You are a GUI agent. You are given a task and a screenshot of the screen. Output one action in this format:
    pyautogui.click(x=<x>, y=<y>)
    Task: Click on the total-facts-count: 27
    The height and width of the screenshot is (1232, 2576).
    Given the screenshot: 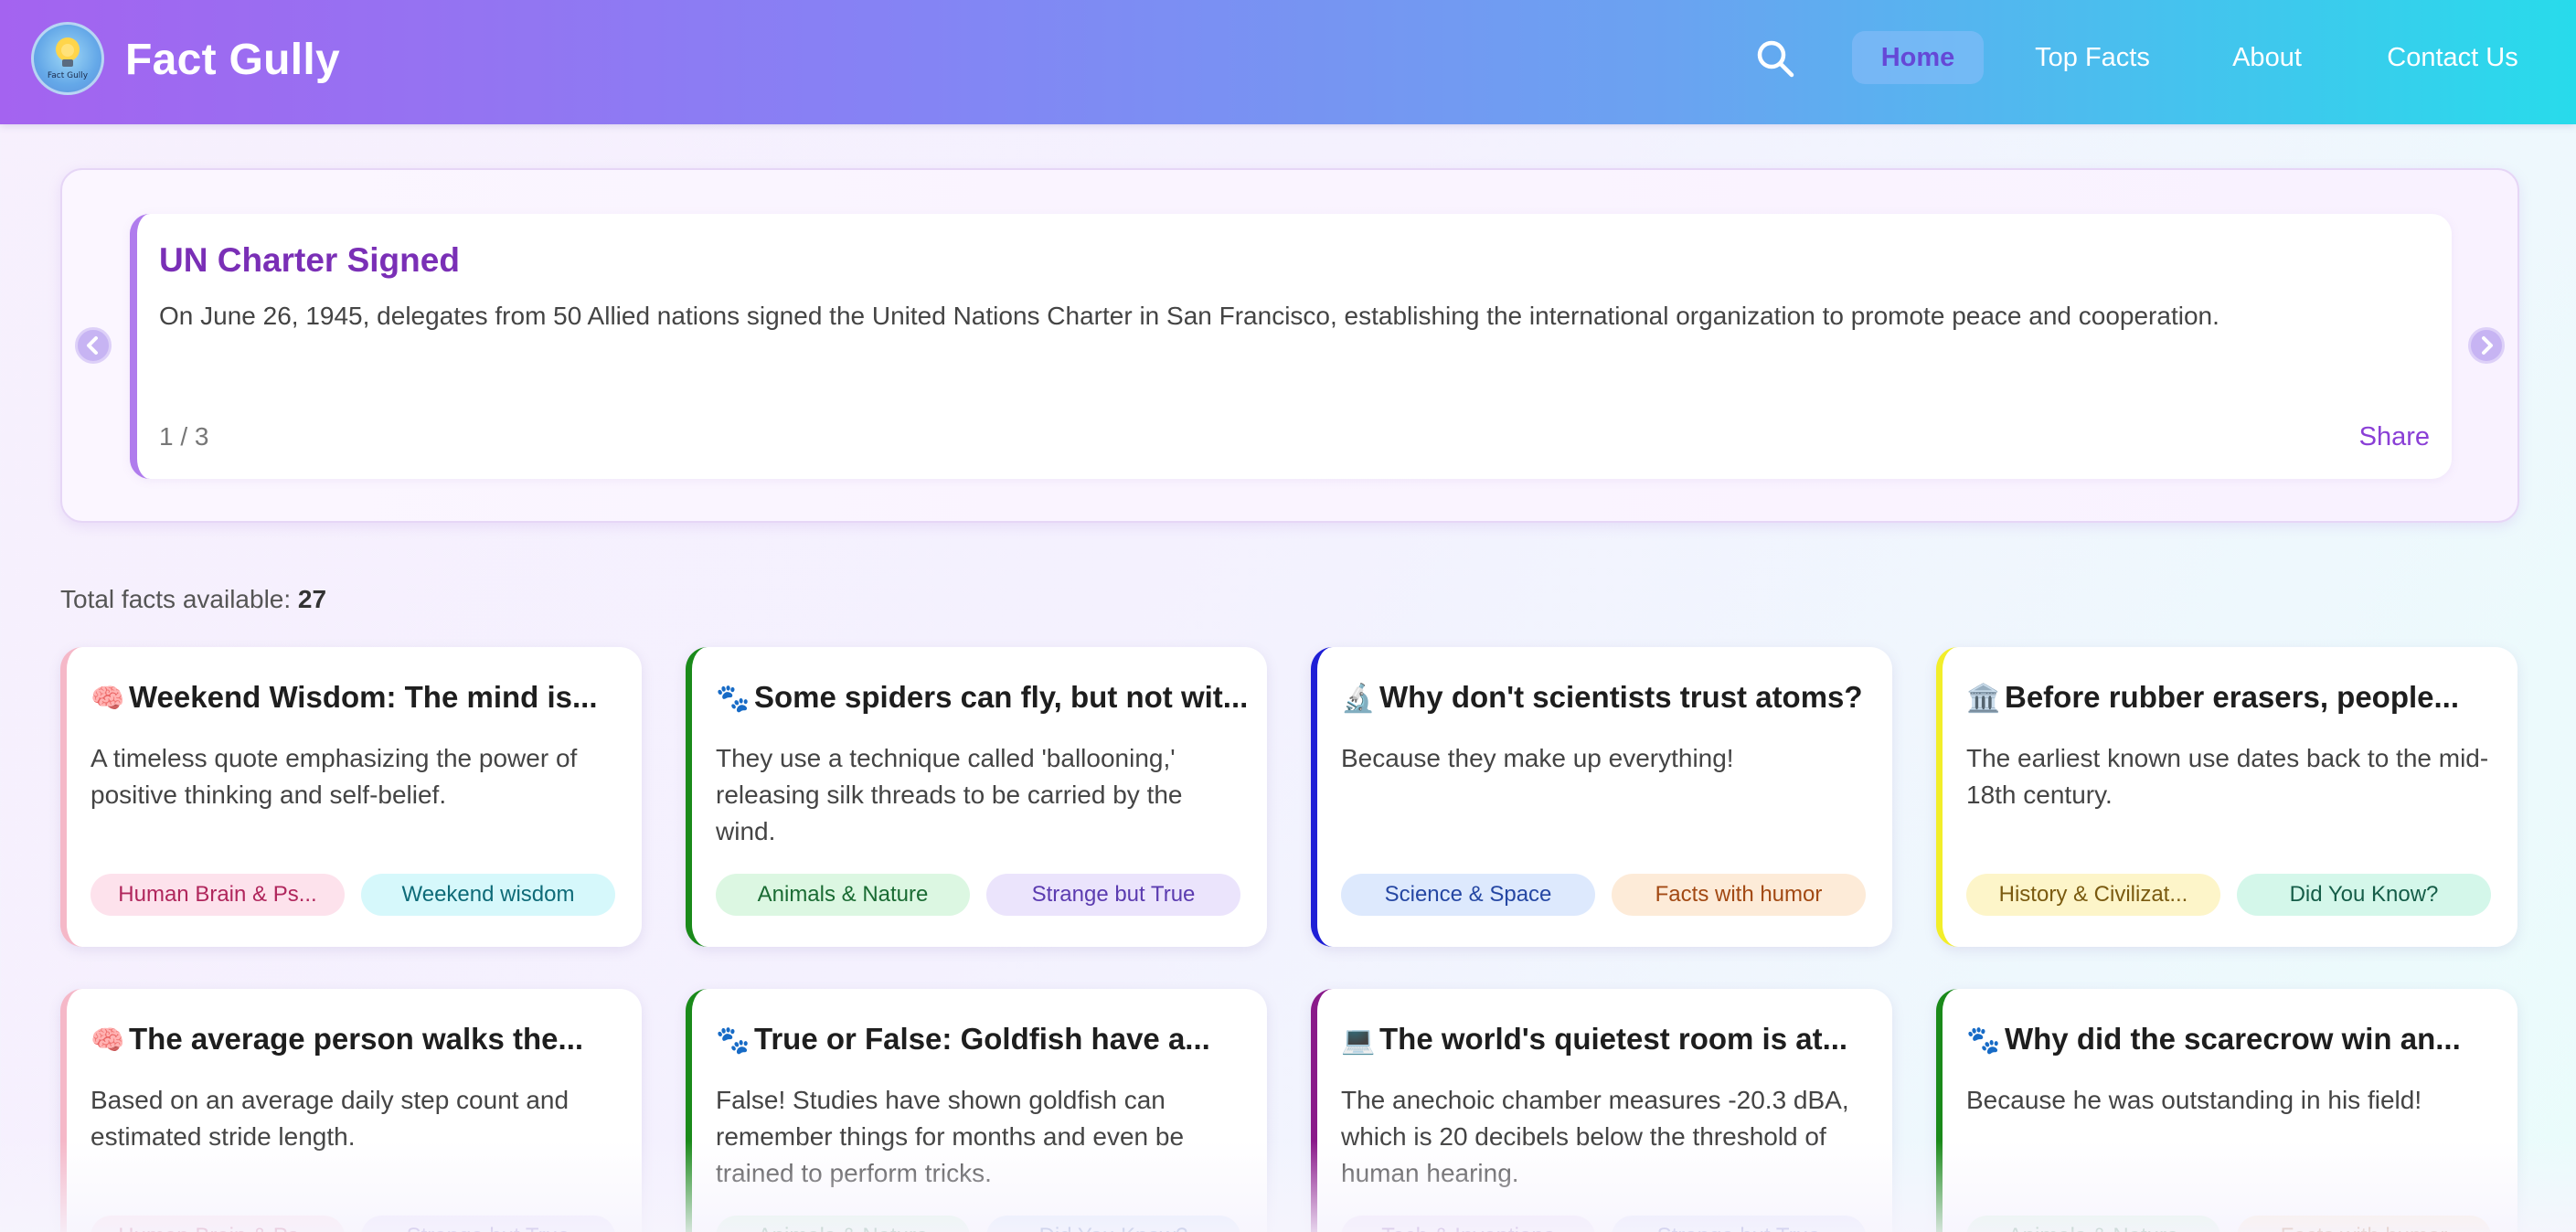 What is the action you would take?
    pyautogui.click(x=312, y=599)
    